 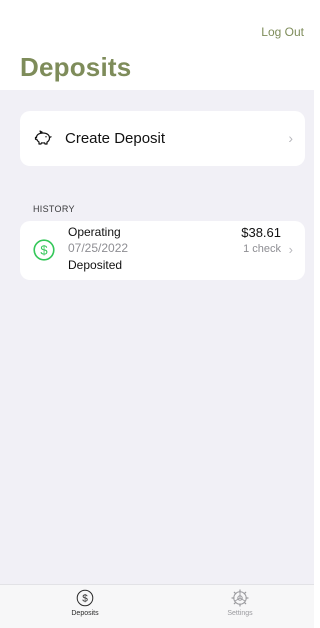 I want to click on history-account-name: Operating, so click(x=94, y=232).